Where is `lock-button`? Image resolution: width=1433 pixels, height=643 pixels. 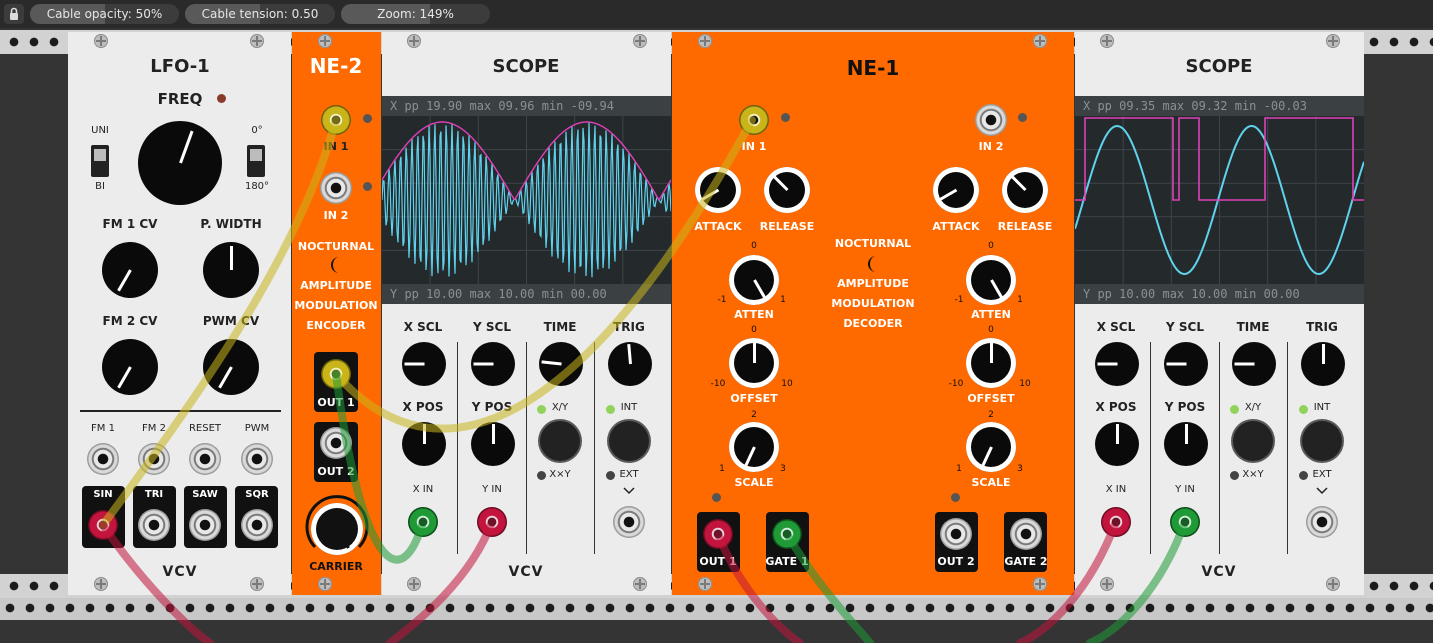
lock-button is located at coordinates (14, 14).